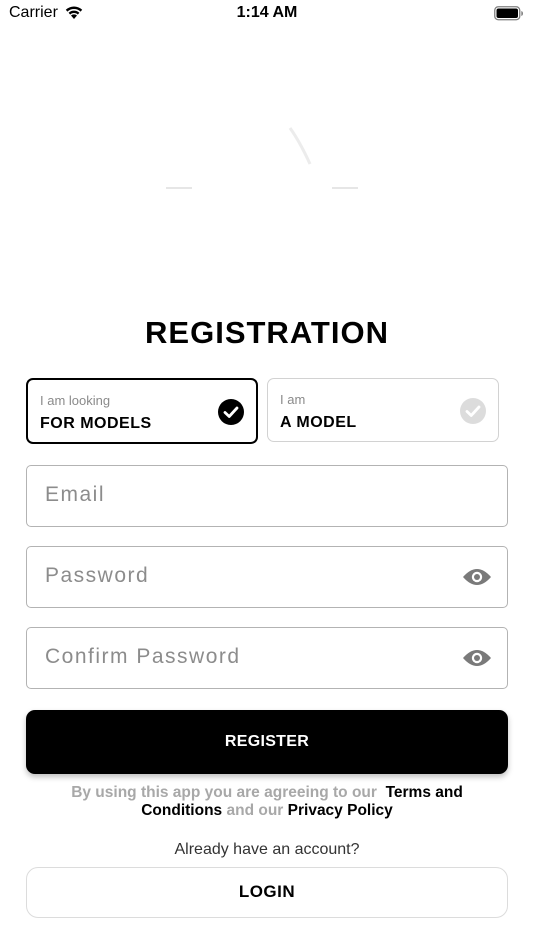 The image size is (534, 950). I want to click on page-title: REGISTRATION, so click(267, 332).